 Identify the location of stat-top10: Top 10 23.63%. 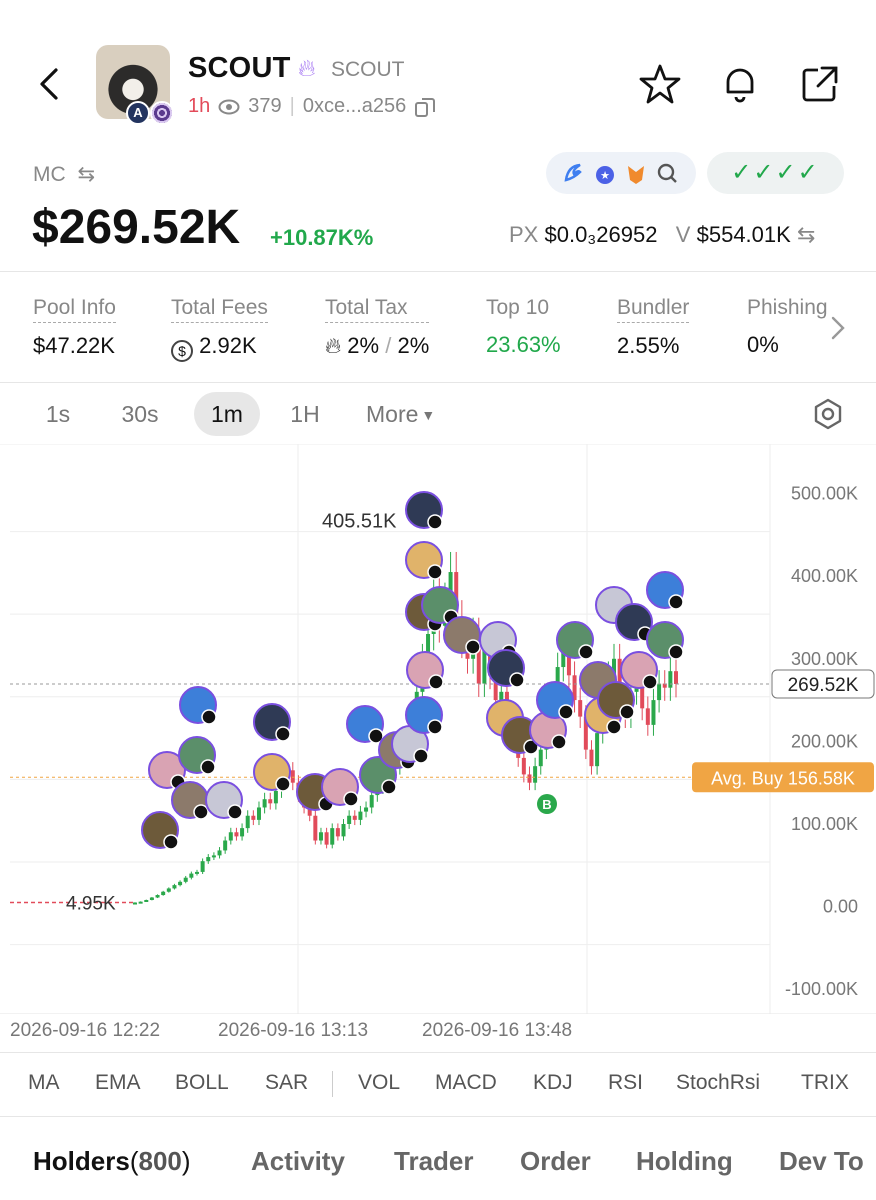
(523, 327).